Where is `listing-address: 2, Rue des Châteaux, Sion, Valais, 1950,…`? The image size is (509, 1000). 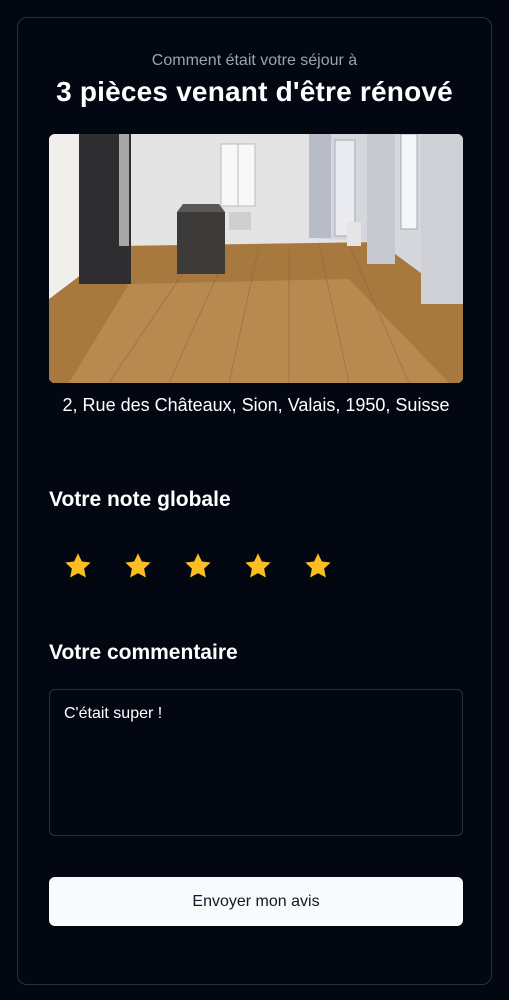 listing-address: 2, Rue des Châteaux, Sion, Valais, 1950,… is located at coordinates (256, 405).